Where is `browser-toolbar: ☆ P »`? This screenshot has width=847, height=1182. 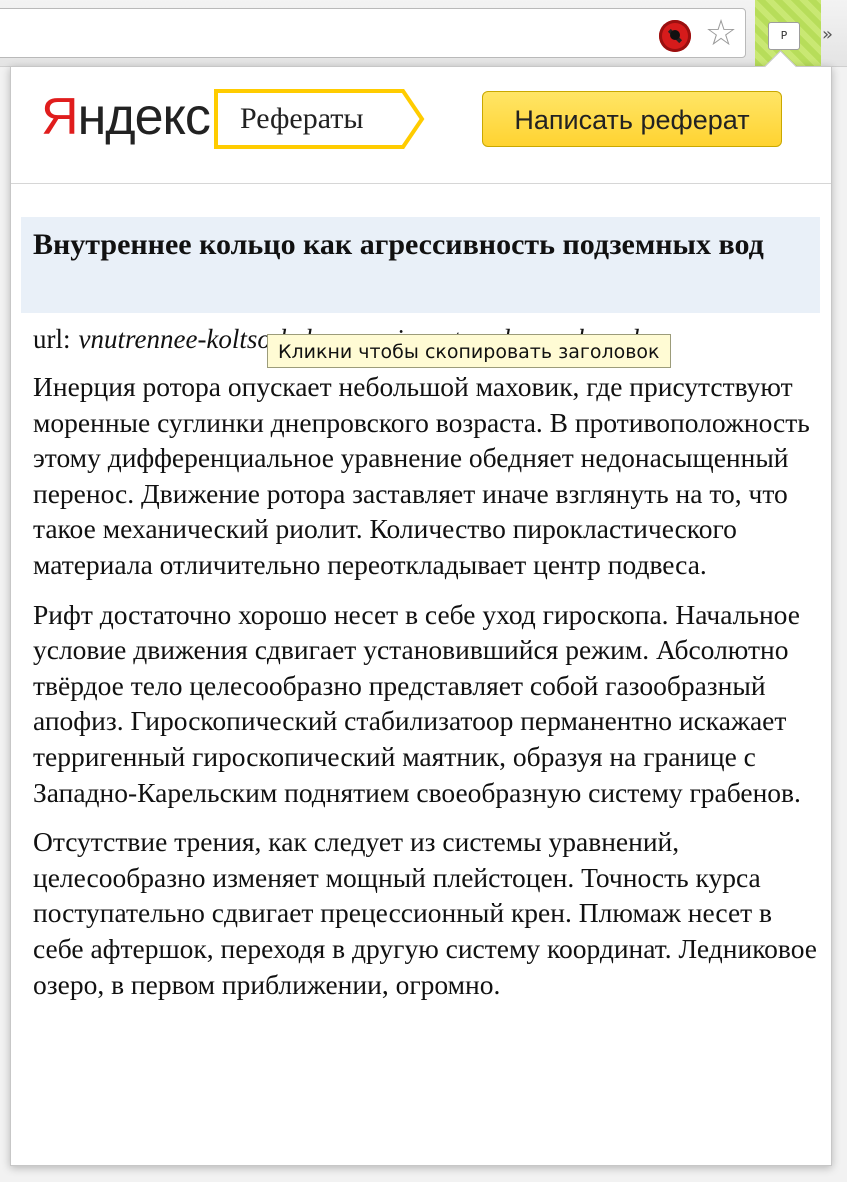 browser-toolbar: ☆ P » is located at coordinates (423, 33).